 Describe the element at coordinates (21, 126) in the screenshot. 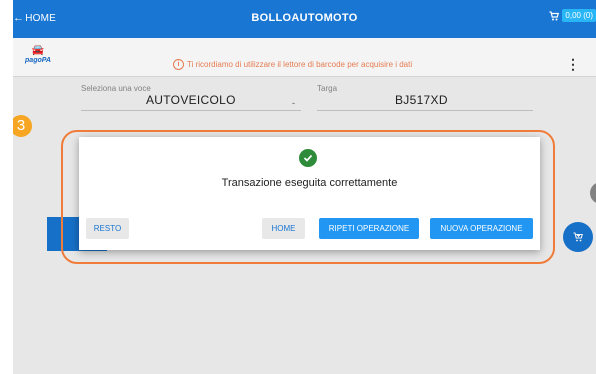

I see `step-badge: 3` at that location.